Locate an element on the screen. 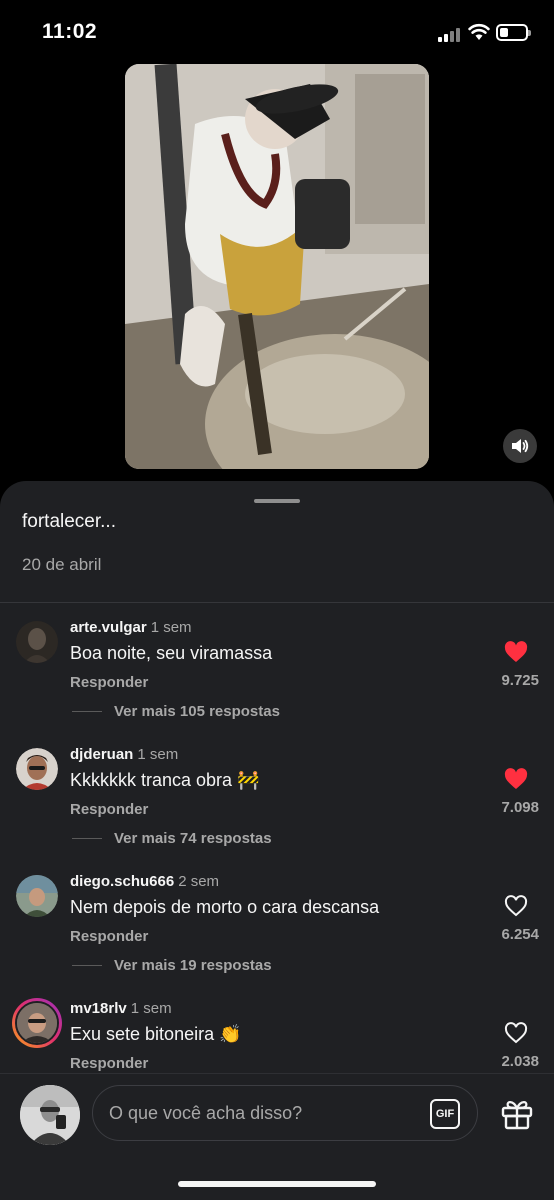  comment-username: djderuan is located at coordinates (101, 754).